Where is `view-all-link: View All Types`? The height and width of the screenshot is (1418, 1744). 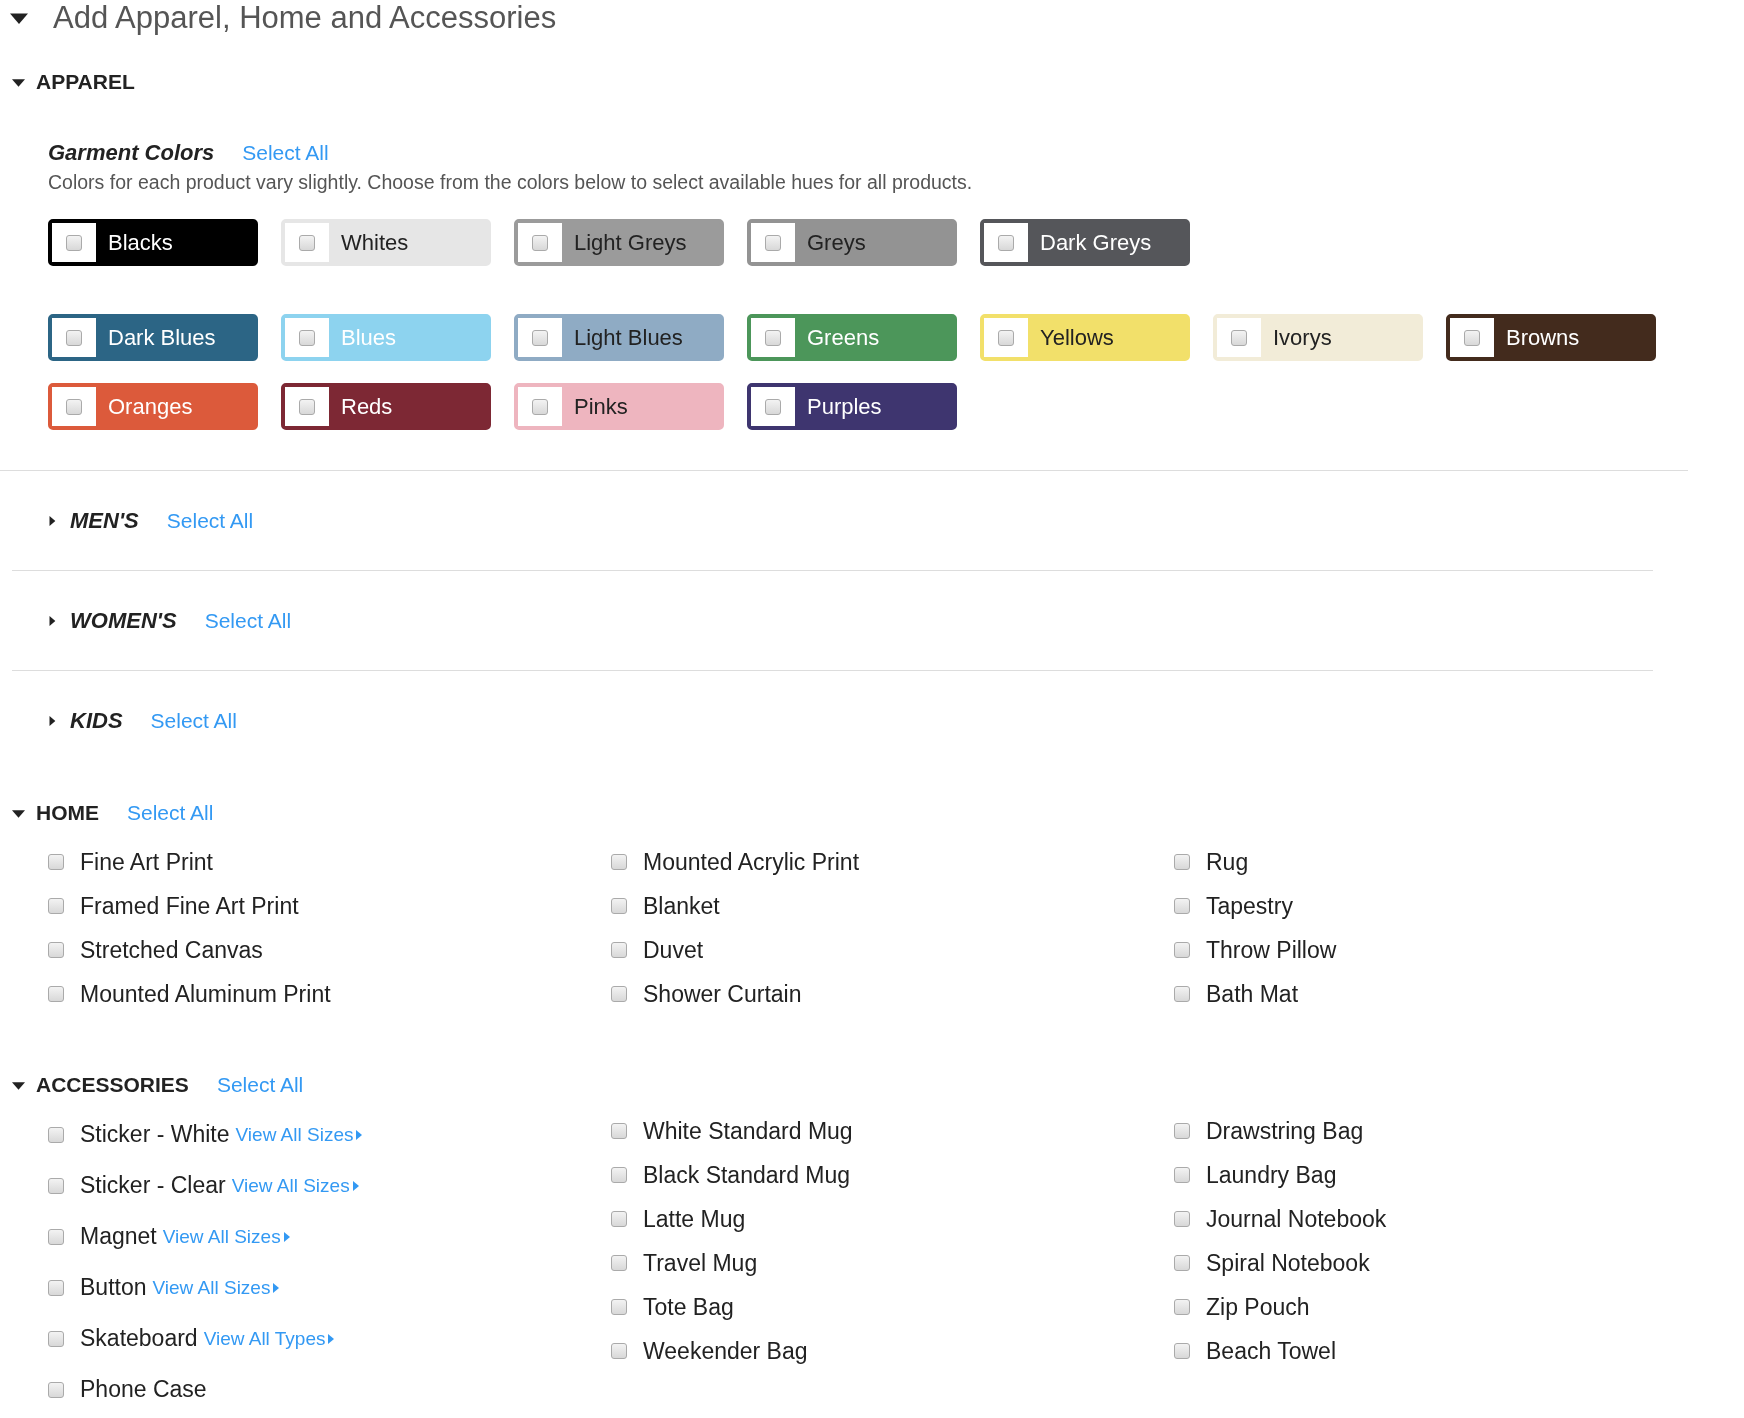 view-all-link: View All Types is located at coordinates (264, 1338).